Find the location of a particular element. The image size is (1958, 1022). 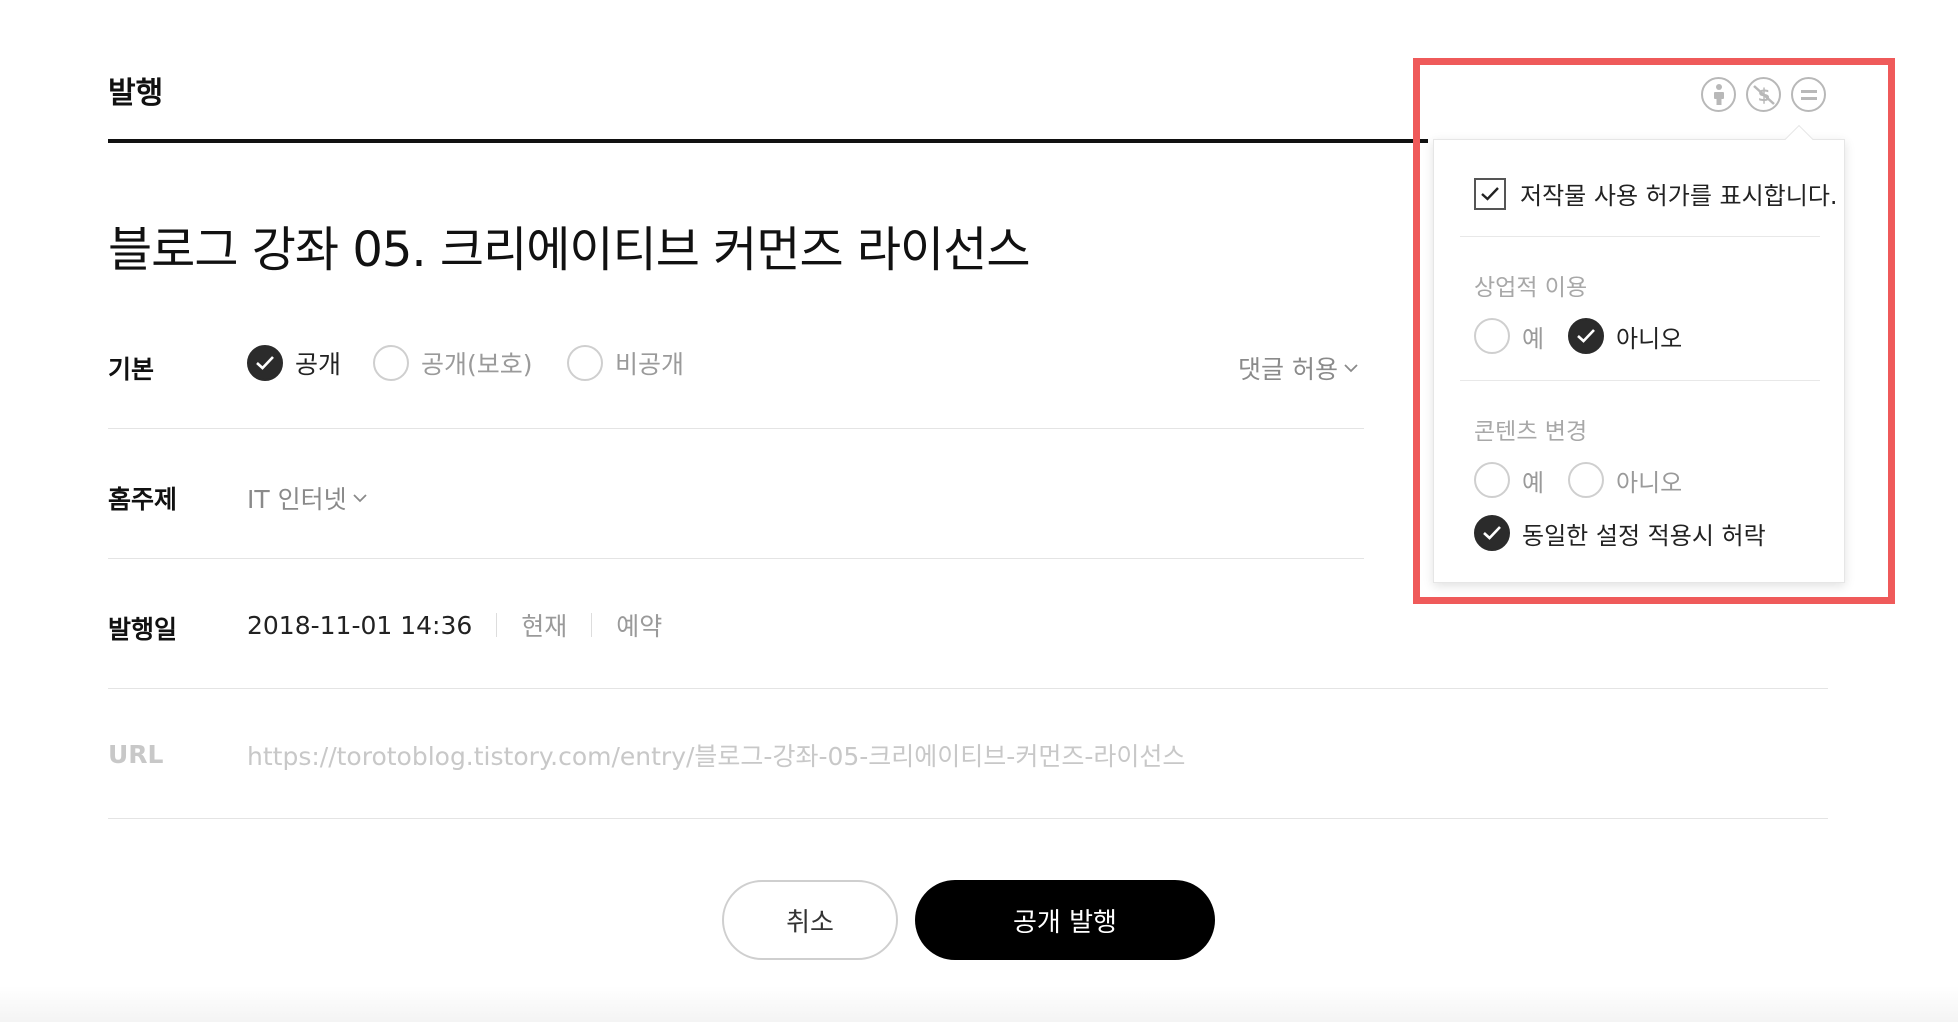

comments-dropdown: 댓글 허용 is located at coordinates (1298, 368).